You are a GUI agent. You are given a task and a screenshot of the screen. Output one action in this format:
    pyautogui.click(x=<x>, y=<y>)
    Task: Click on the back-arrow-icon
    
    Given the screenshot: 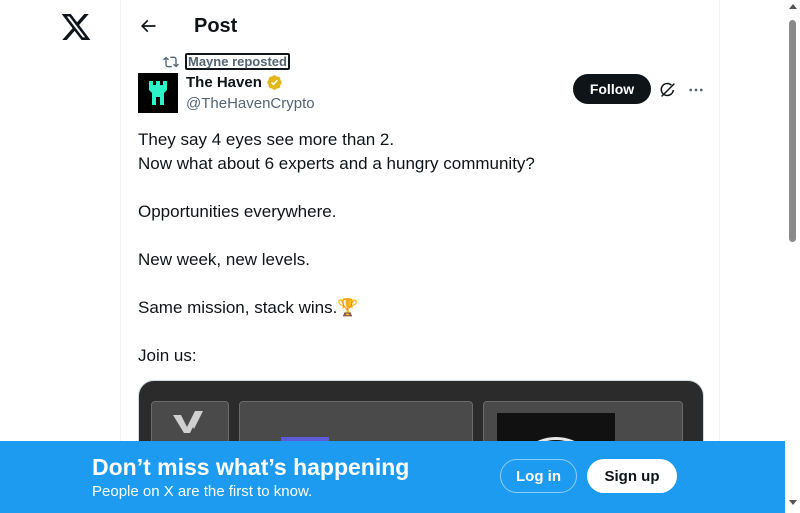 What is the action you would take?
    pyautogui.click(x=148, y=26)
    